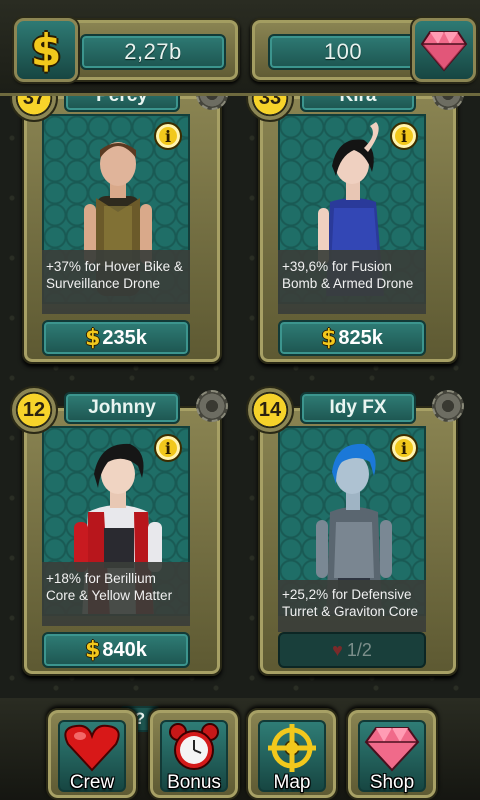 This screenshot has width=480, height=800. I want to click on heart-icon, so click(92, 748).